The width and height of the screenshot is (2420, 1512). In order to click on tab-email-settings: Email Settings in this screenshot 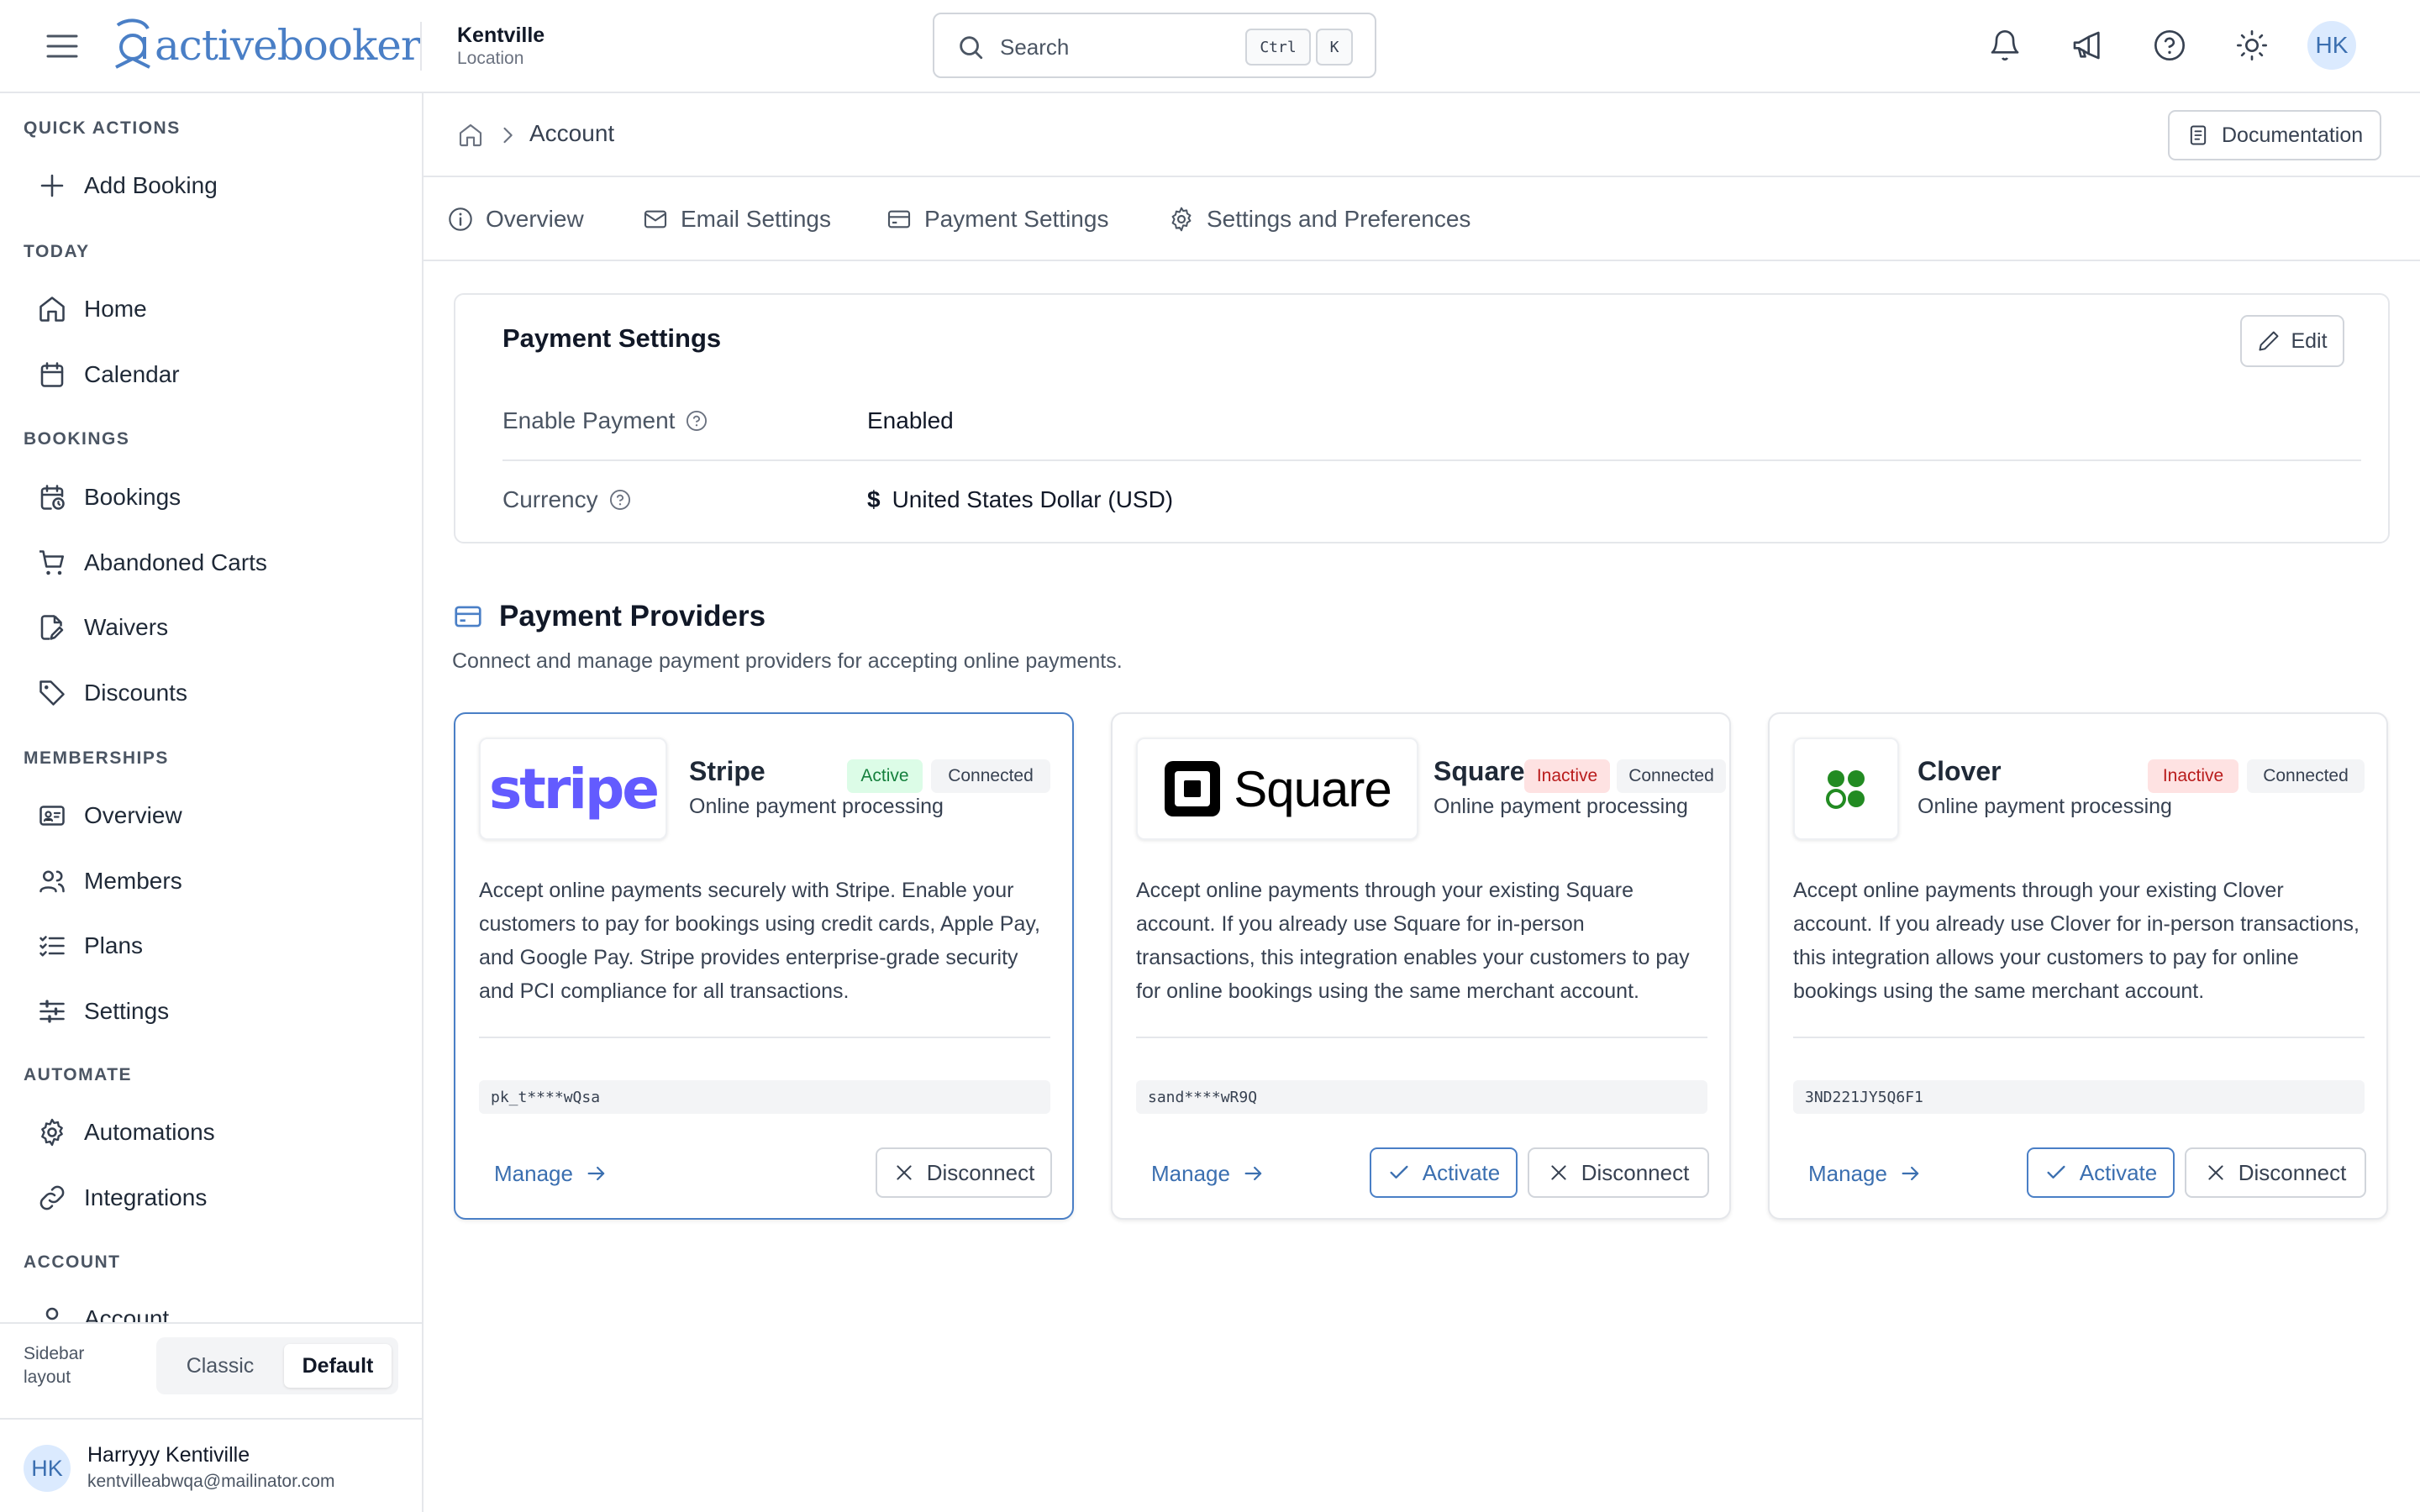, I will do `click(736, 219)`.